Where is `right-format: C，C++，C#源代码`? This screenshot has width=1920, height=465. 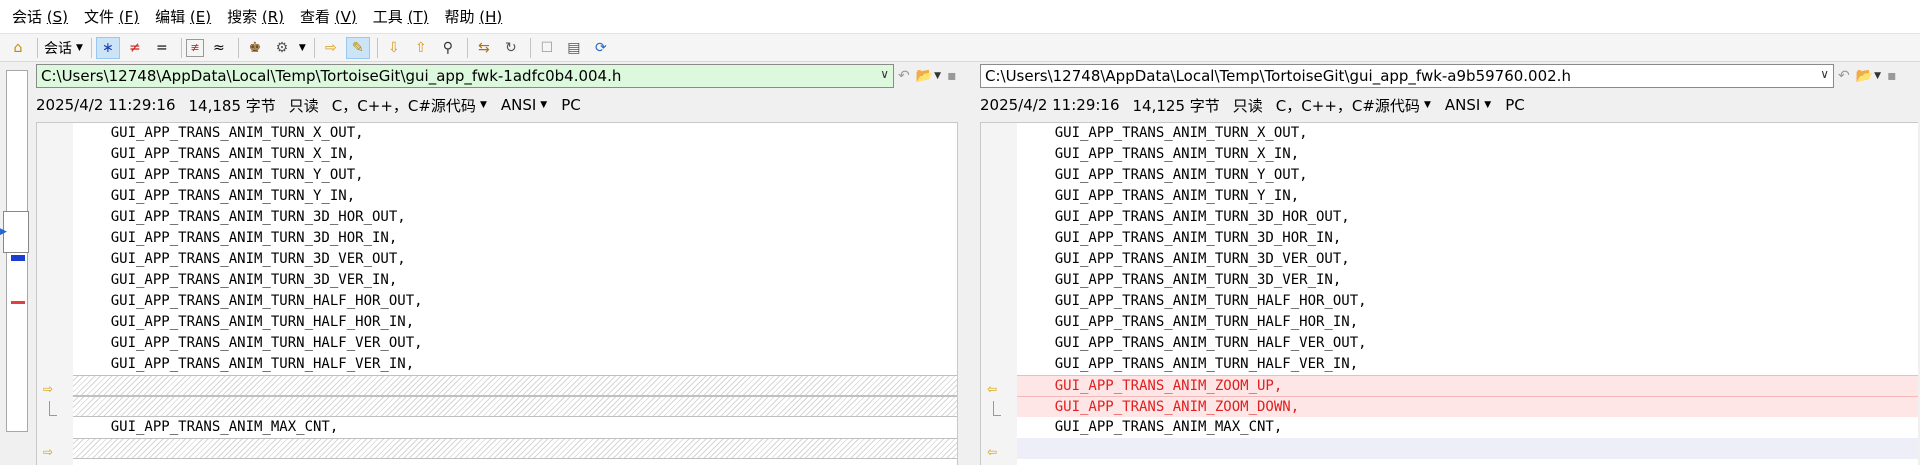
right-format: C，C++，C#源代码 is located at coordinates (1348, 105).